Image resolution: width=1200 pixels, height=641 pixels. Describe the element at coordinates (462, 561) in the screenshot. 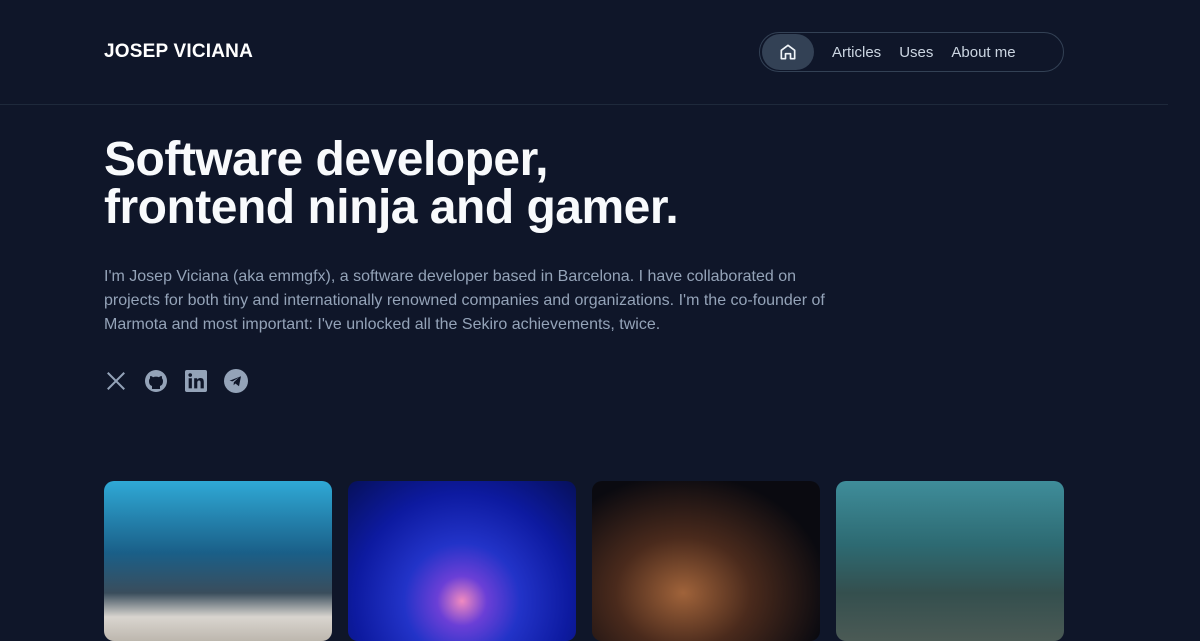

I see `photo-neon-tunnel` at that location.